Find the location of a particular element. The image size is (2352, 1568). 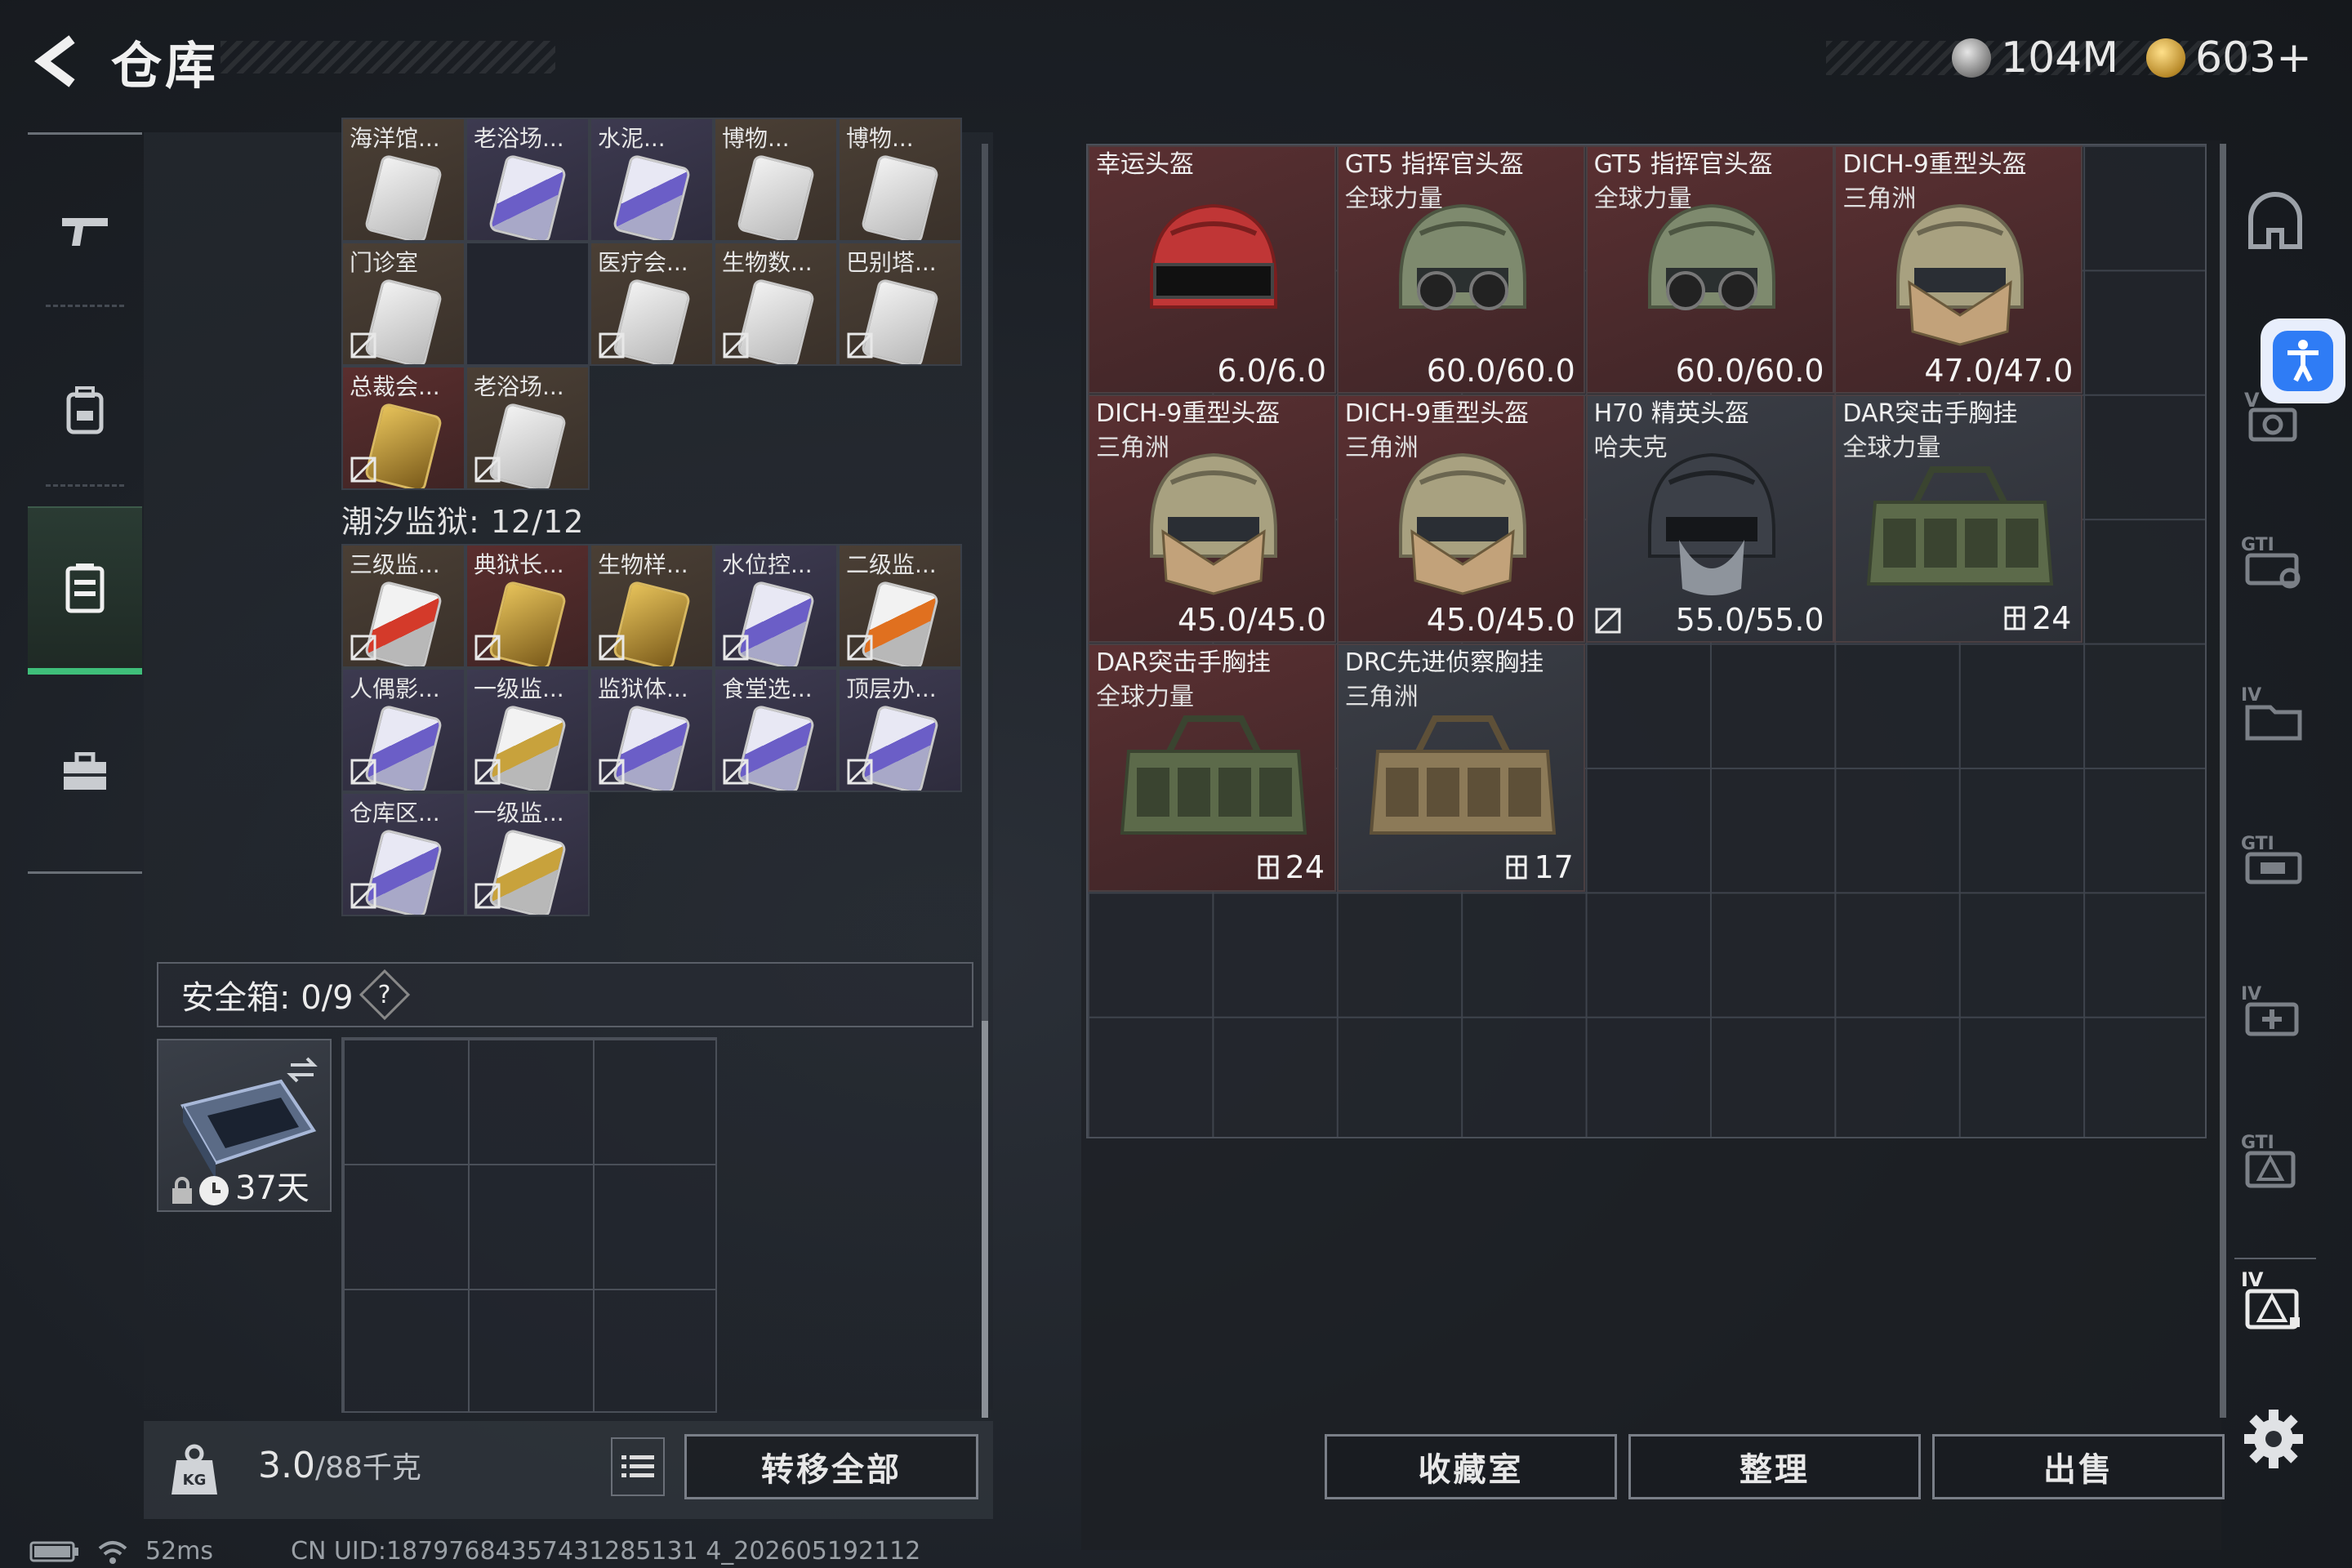

side-tab-IV: IV is located at coordinates (2275, 712).